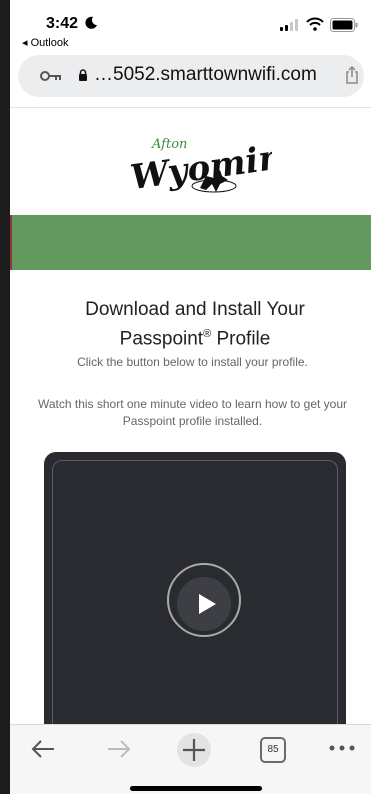 Image resolution: width=371 pixels, height=794 pixels. What do you see at coordinates (43, 749) in the screenshot?
I see `back-arrow-icon` at bounding box center [43, 749].